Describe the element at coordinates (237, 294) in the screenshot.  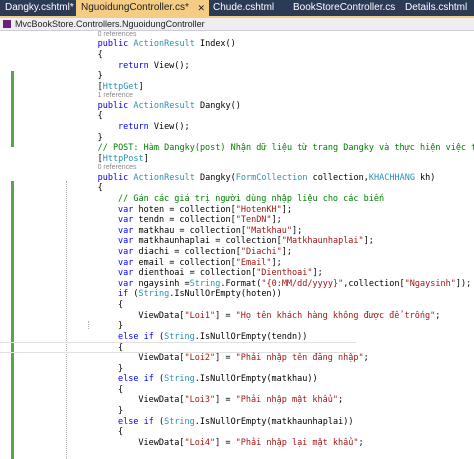
I see `code-line: if (String.IsNullOrEmpty(hoten))` at that location.